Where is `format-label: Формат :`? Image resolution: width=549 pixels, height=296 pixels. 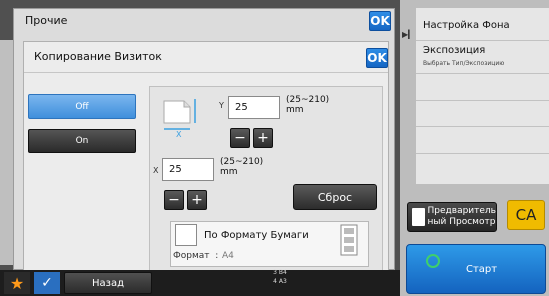
format-label: Формат : is located at coordinates (195, 256).